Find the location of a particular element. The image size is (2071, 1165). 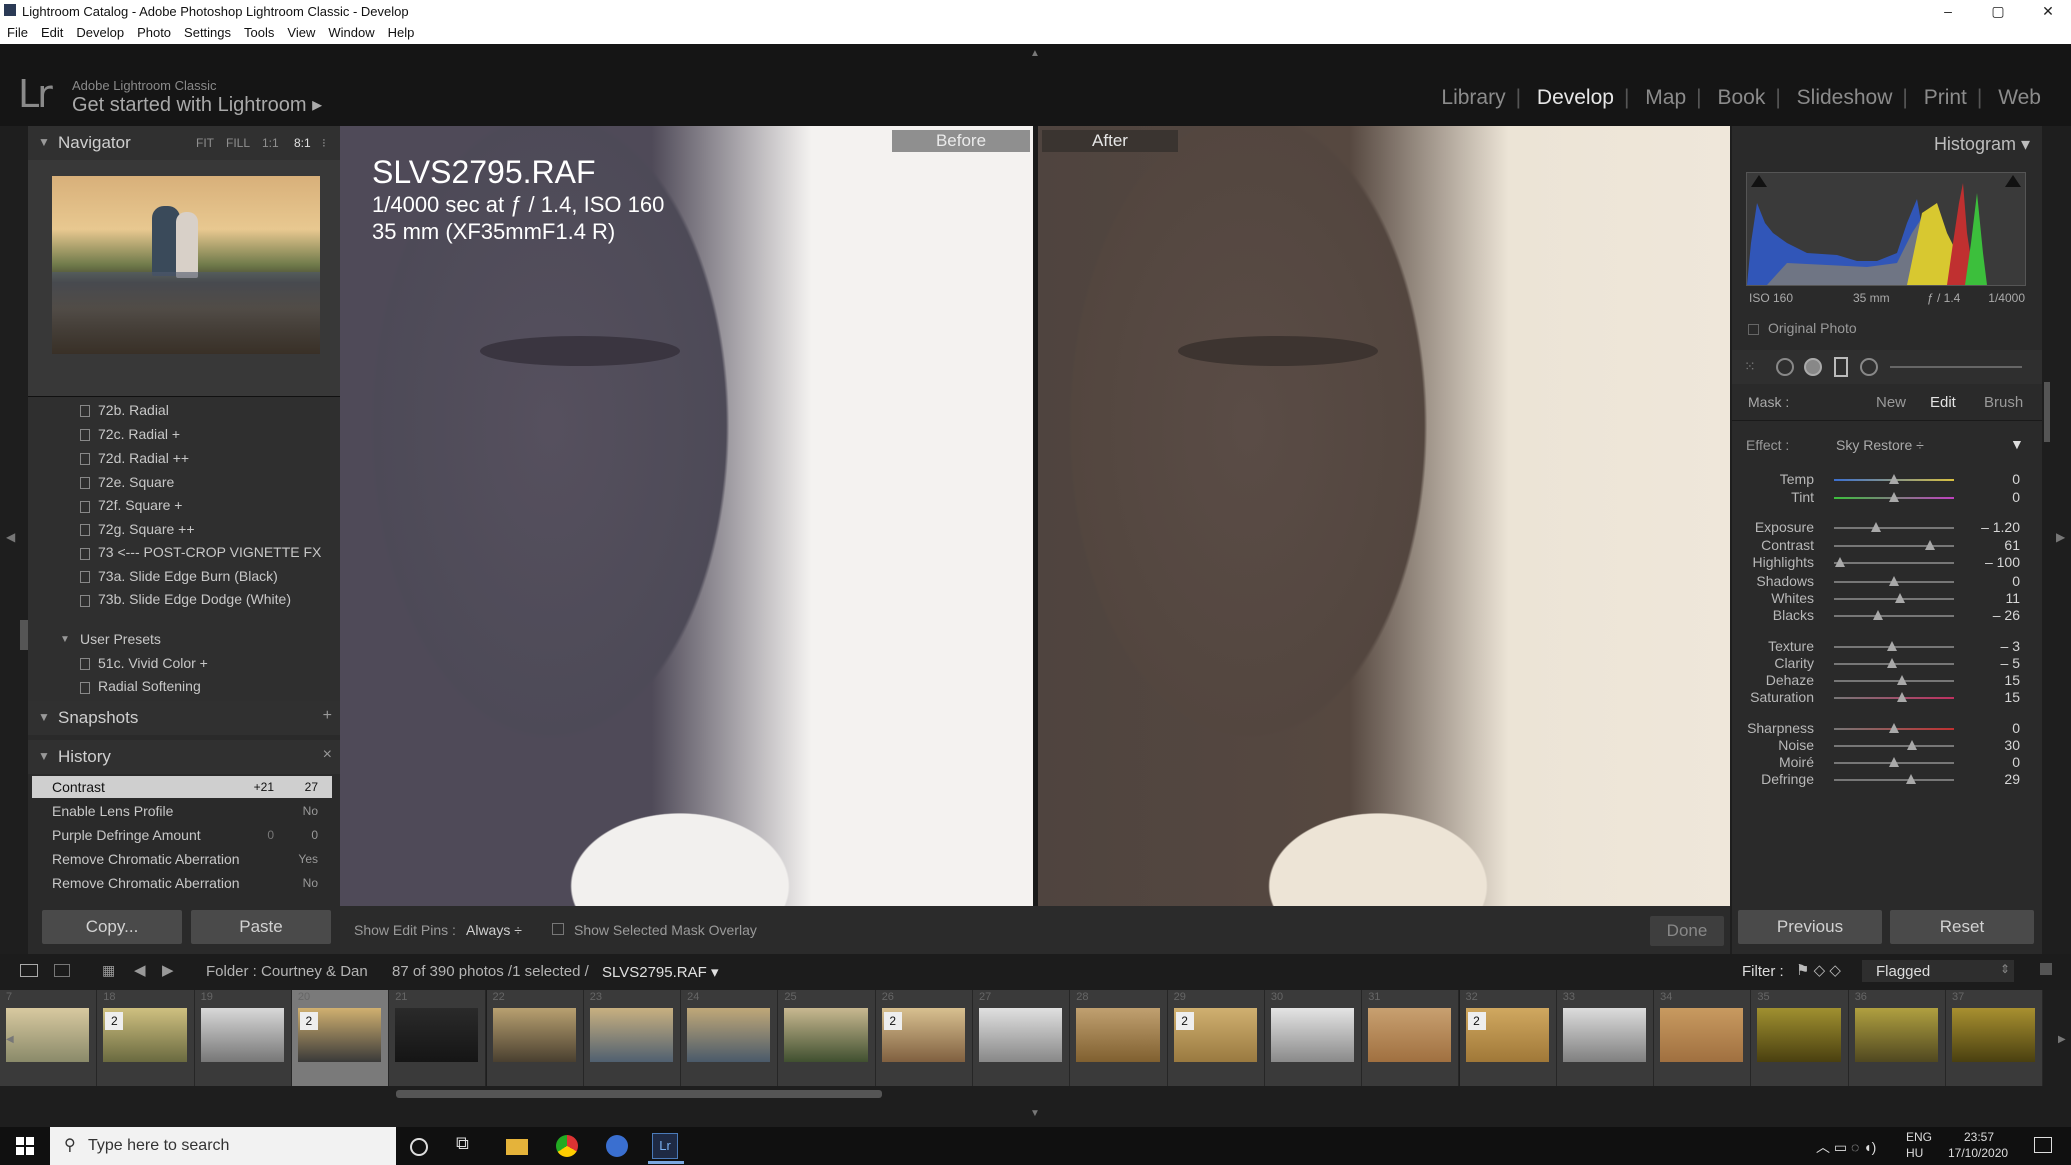

menu-tools: Tools is located at coordinates (258, 31).